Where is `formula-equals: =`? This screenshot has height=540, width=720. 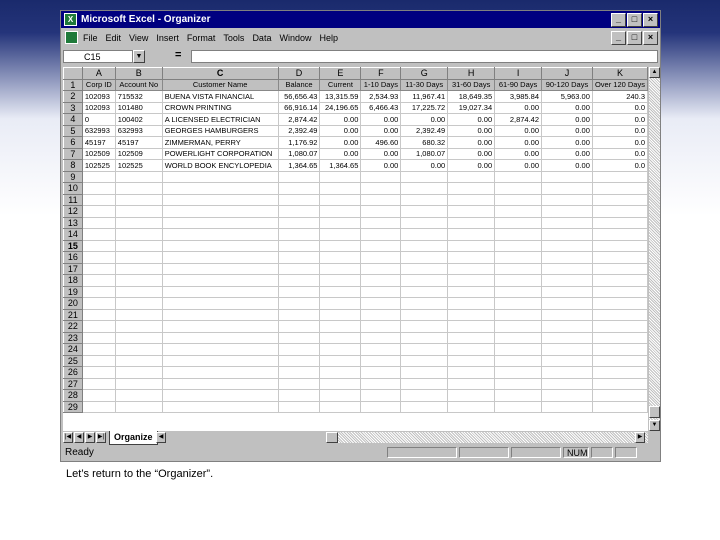
formula-equals: = is located at coordinates (178, 55).